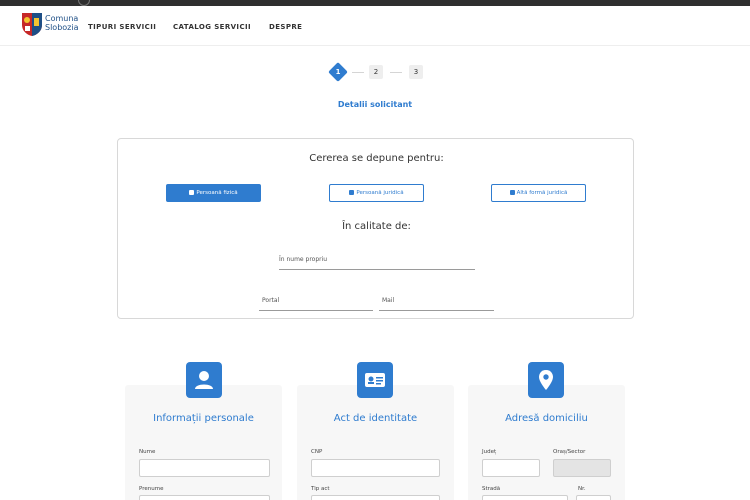 The image size is (750, 500). What do you see at coordinates (285, 27) in the screenshot?
I see `nav-despre: DESPRE` at bounding box center [285, 27].